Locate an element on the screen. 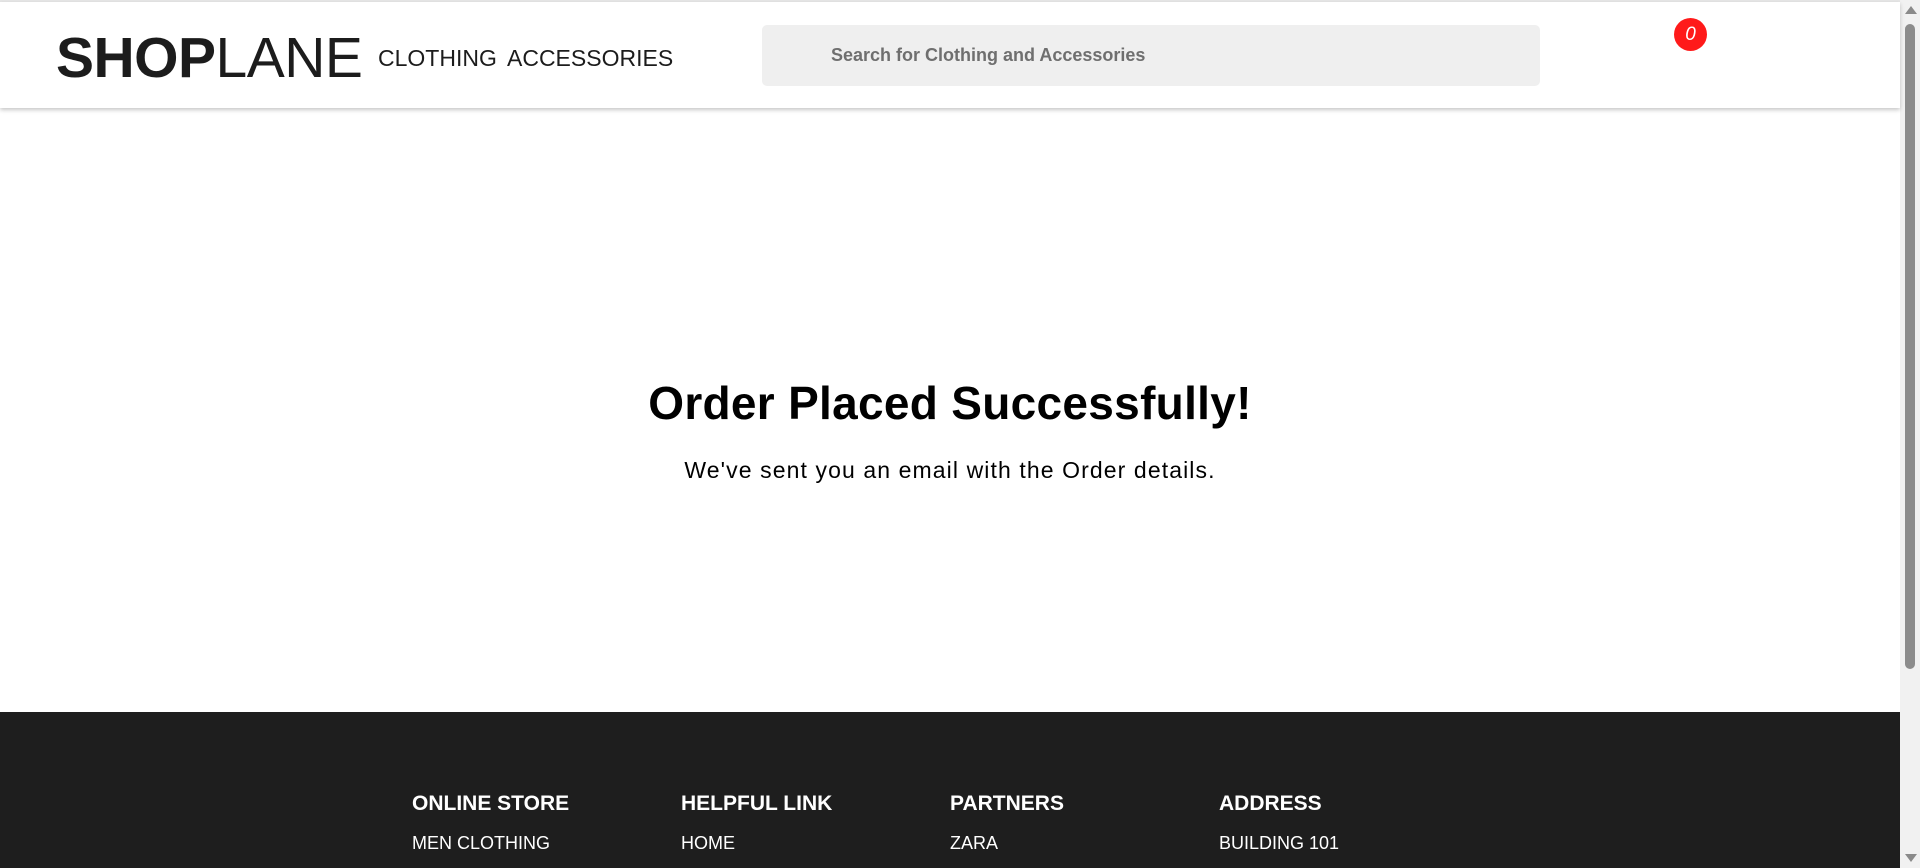 The height and width of the screenshot is (868, 1920). page-scrollbar is located at coordinates (1910, 434).